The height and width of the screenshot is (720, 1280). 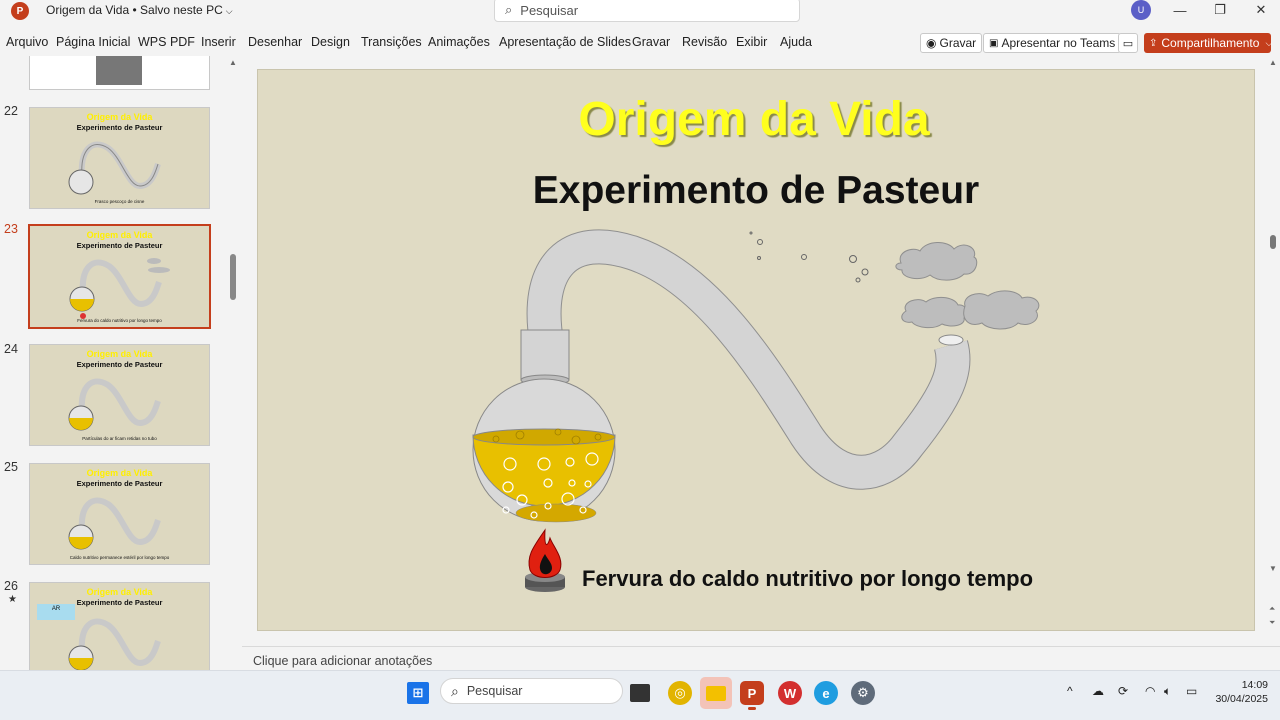 I want to click on tab-revisao: Revisão, so click(x=704, y=42).